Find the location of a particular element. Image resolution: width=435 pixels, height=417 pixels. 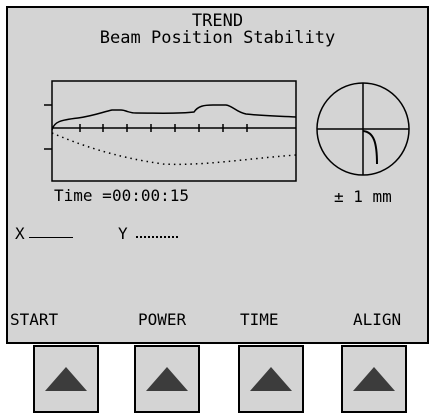

softkey-start-label: START is located at coordinates (34, 319).